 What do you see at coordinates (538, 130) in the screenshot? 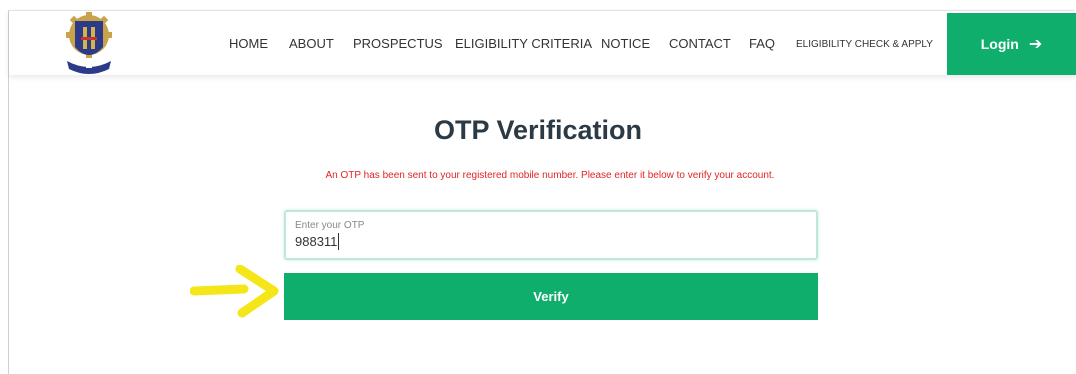
I see `page-title: OTP Verification` at bounding box center [538, 130].